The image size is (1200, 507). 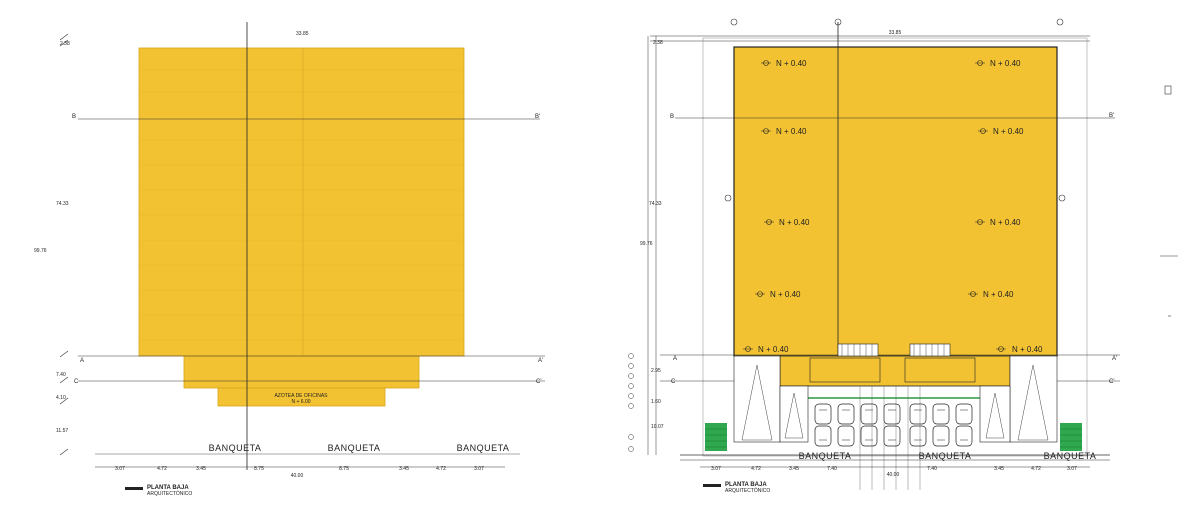 What do you see at coordinates (76, 382) in the screenshot?
I see `left-axis-c-left: C` at bounding box center [76, 382].